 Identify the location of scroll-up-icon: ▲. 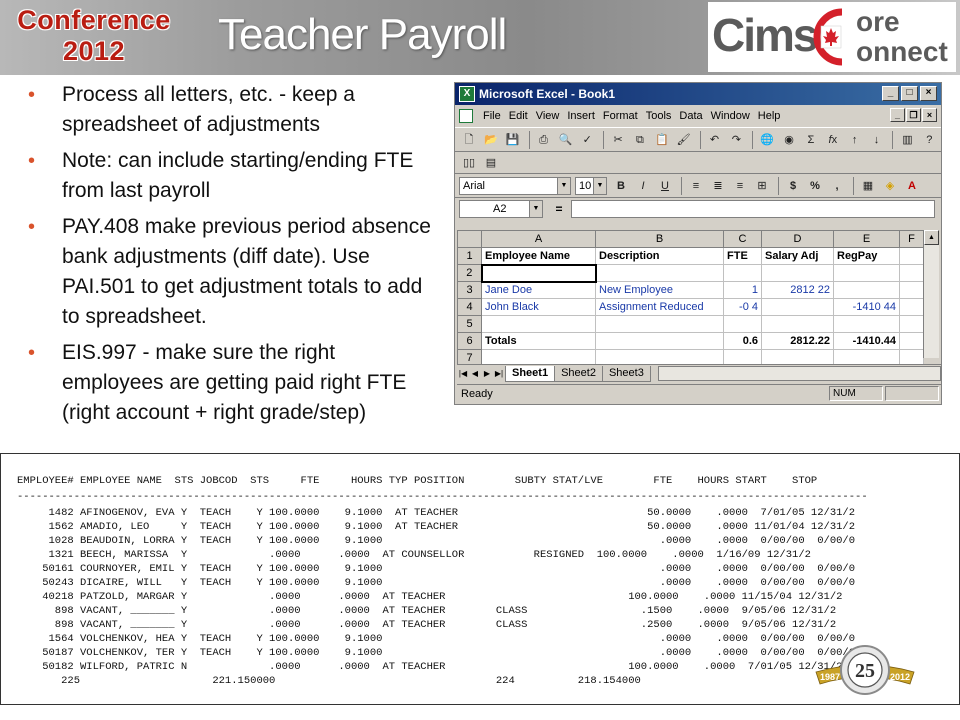
(931, 237).